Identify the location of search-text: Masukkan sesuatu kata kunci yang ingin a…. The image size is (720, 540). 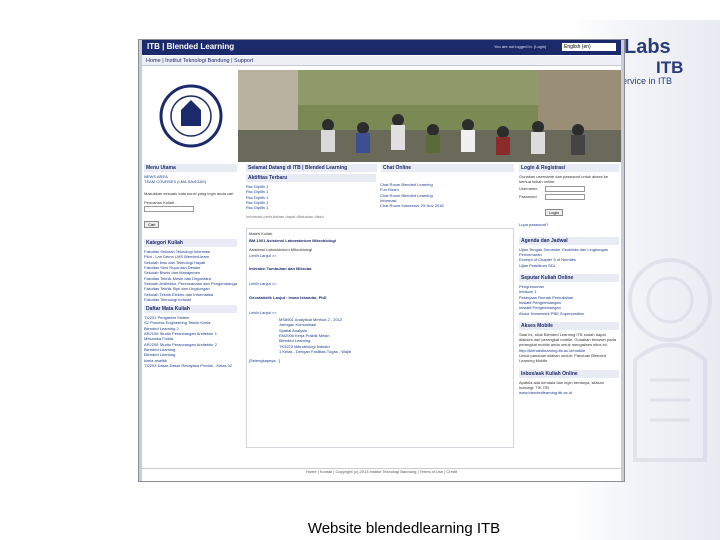
(189, 193).